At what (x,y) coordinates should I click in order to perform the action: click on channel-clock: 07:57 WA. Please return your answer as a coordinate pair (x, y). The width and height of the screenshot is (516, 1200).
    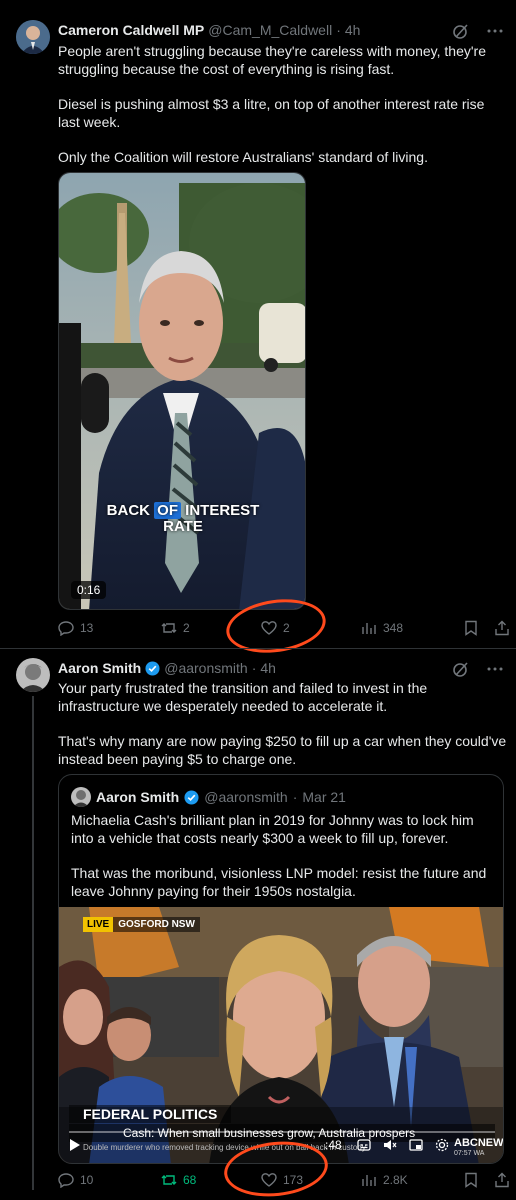
    Looking at the image, I should click on (469, 1153).